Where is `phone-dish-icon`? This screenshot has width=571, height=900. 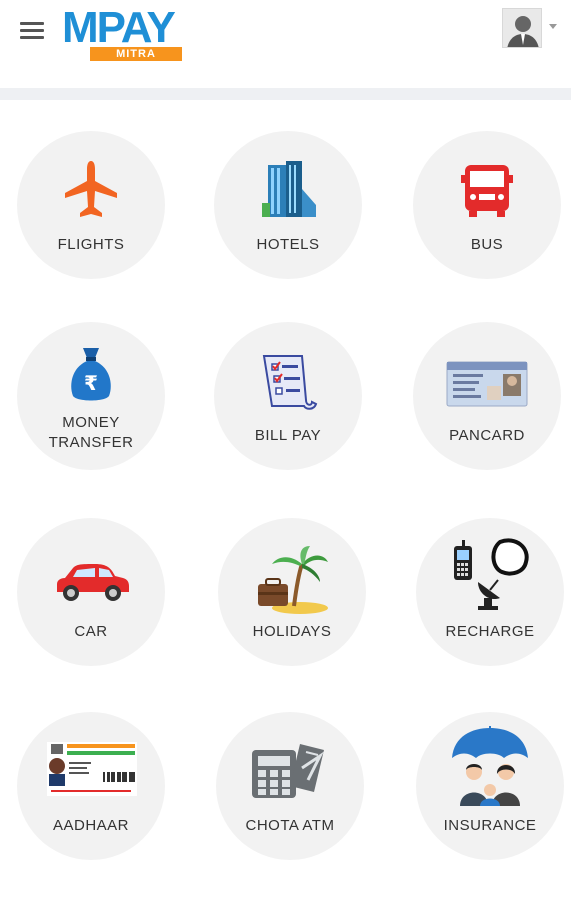
phone-dish-icon is located at coordinates (491, 573).